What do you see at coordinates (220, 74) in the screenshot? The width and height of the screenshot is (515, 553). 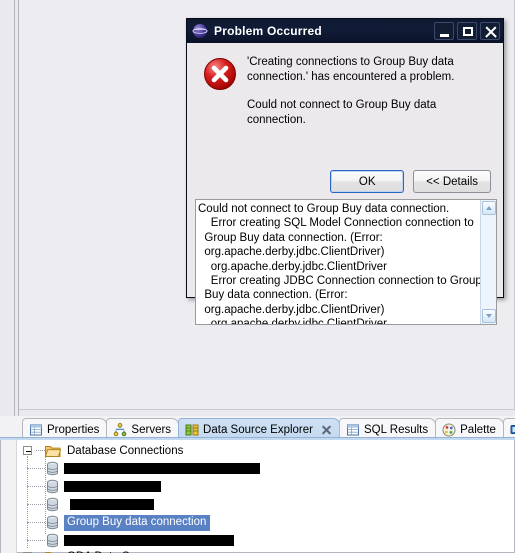 I see `error-x-icon` at bounding box center [220, 74].